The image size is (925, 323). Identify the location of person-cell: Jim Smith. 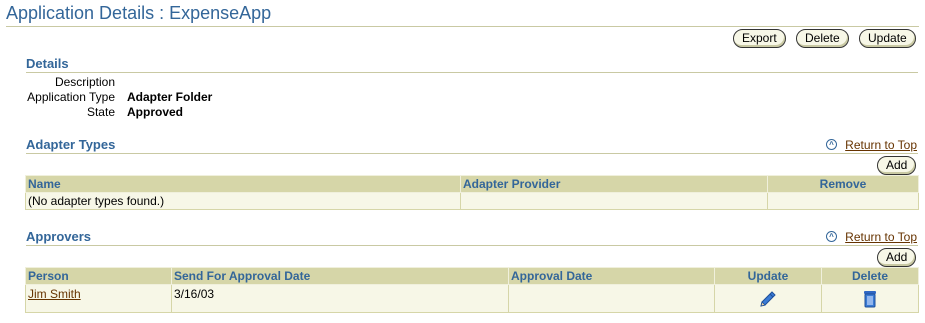
(98, 298).